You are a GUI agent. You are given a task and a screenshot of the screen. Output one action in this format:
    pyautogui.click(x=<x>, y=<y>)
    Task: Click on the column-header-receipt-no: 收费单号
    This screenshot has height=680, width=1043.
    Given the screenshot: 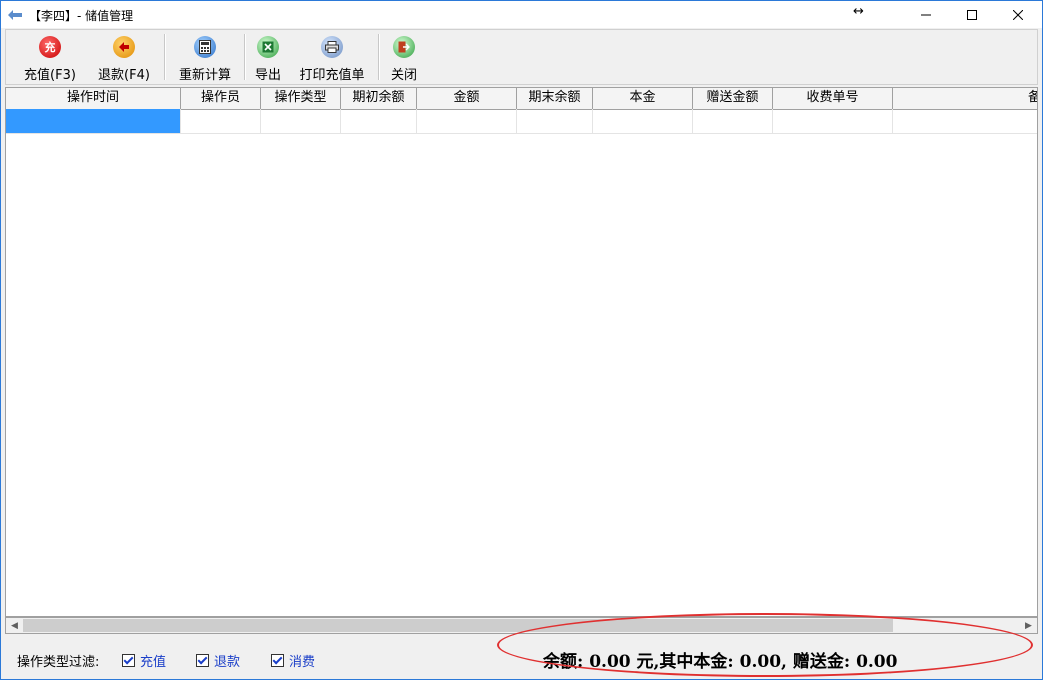 What is the action you would take?
    pyautogui.click(x=833, y=98)
    